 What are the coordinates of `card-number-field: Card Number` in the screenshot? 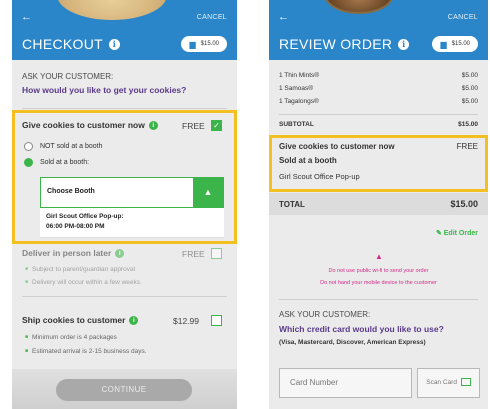 It's located at (345, 383).